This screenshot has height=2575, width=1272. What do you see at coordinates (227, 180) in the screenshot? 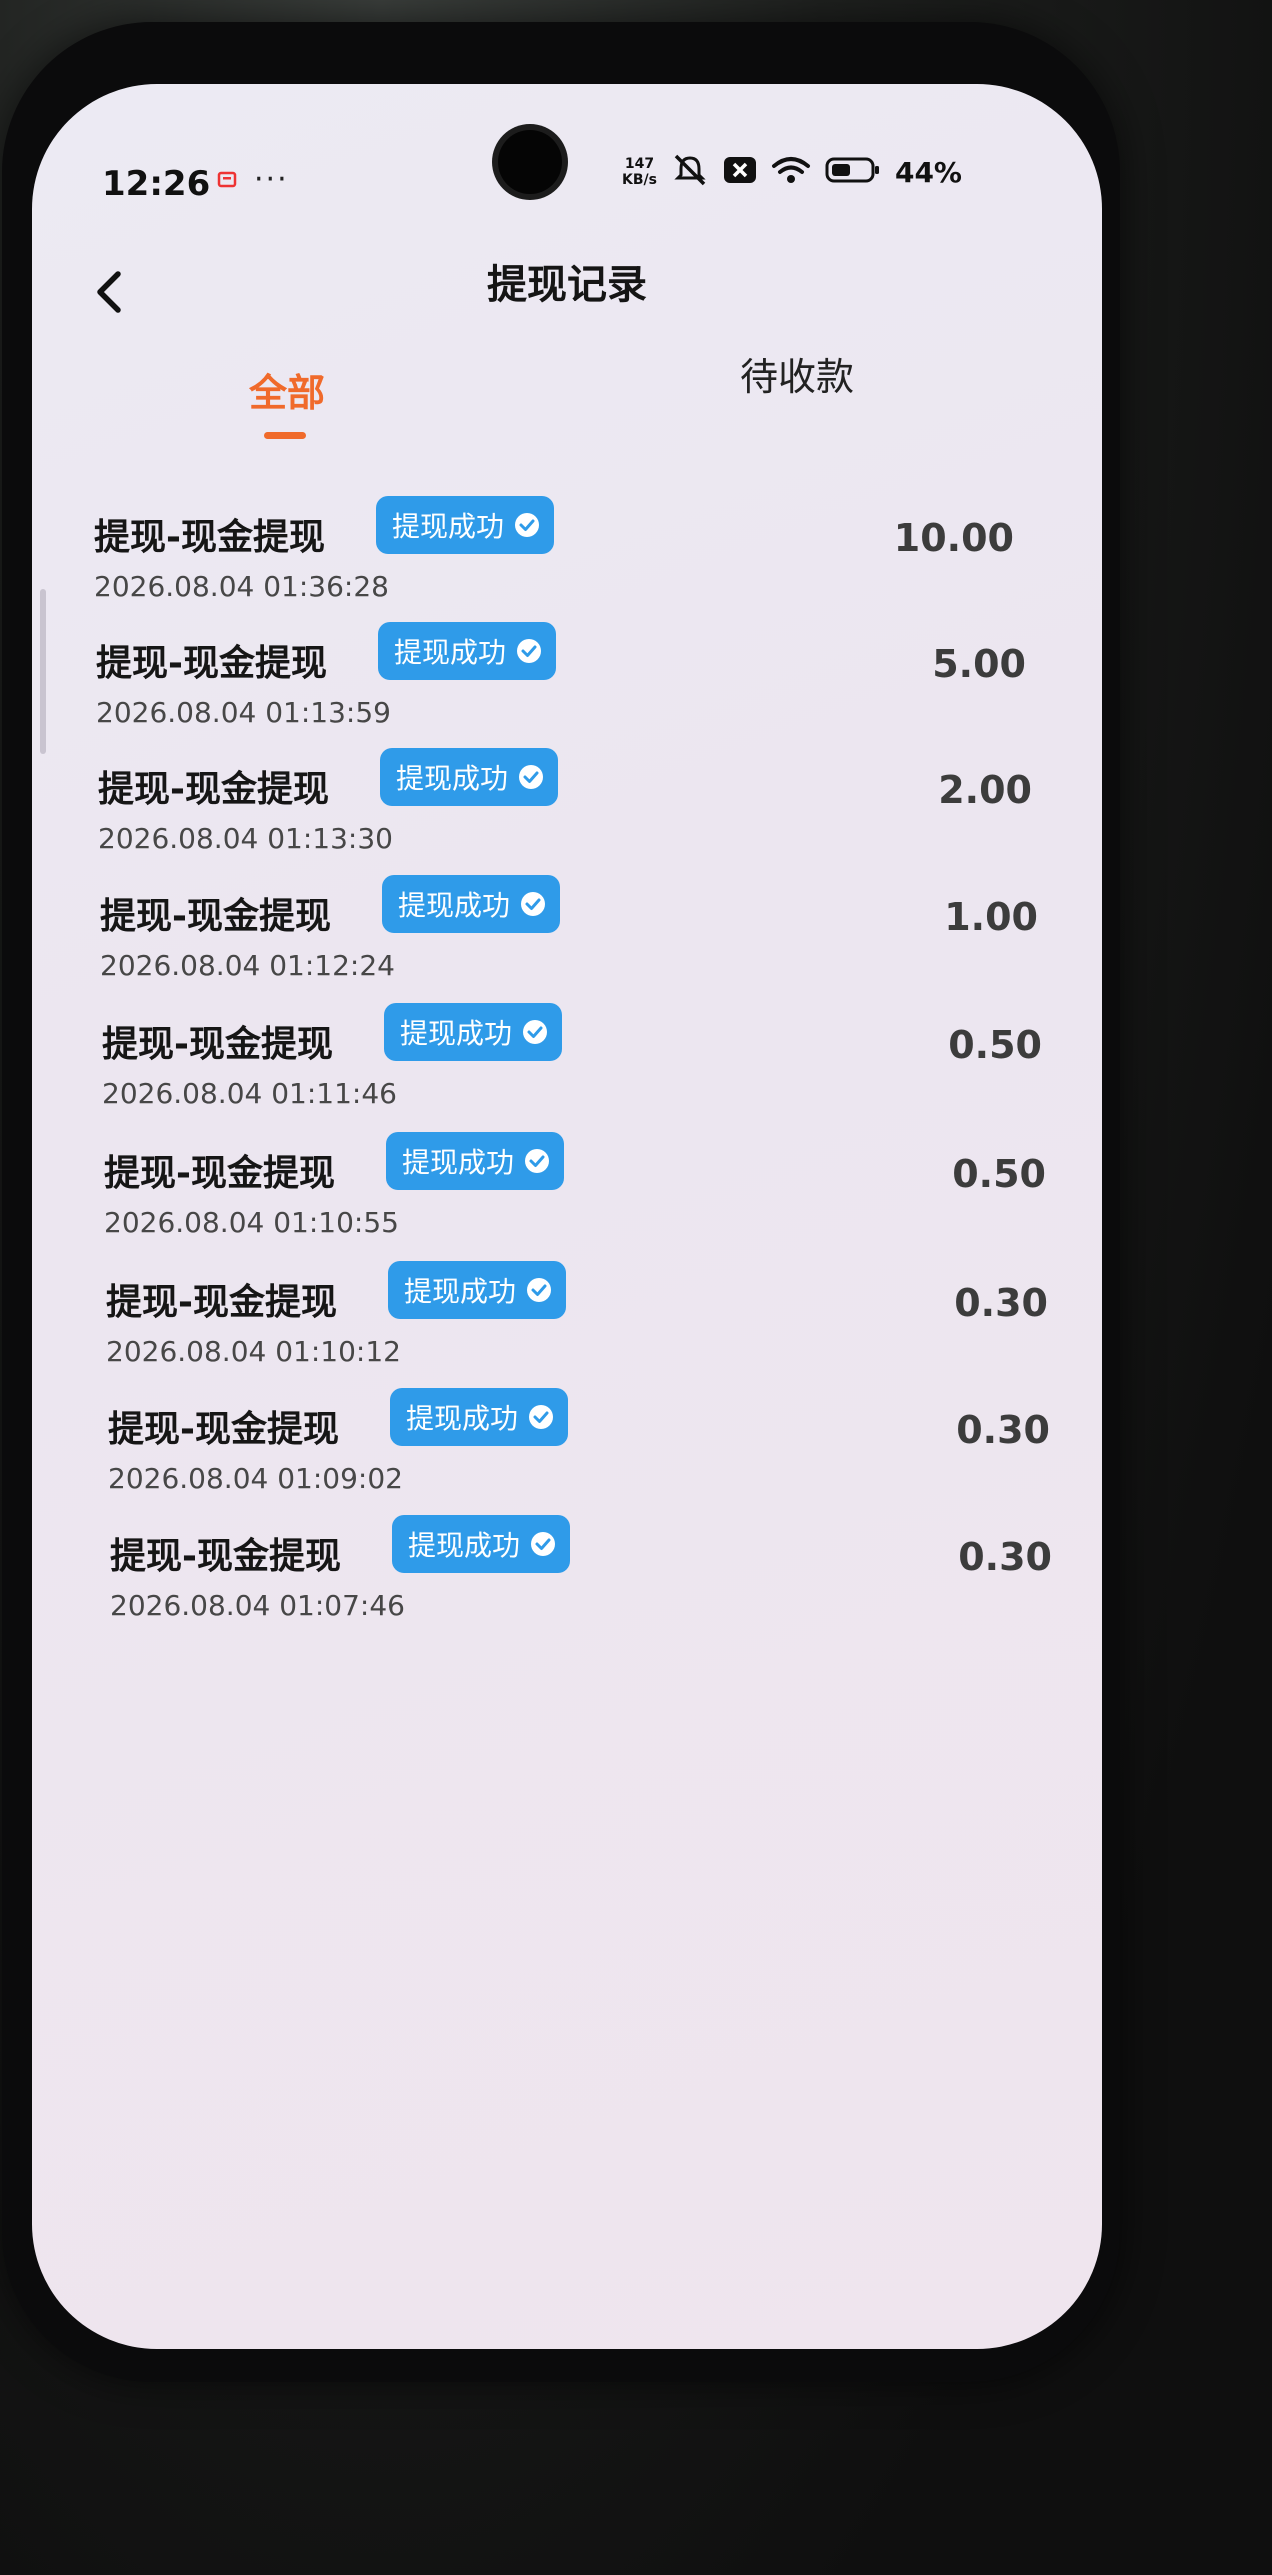
I see `message-icon` at bounding box center [227, 180].